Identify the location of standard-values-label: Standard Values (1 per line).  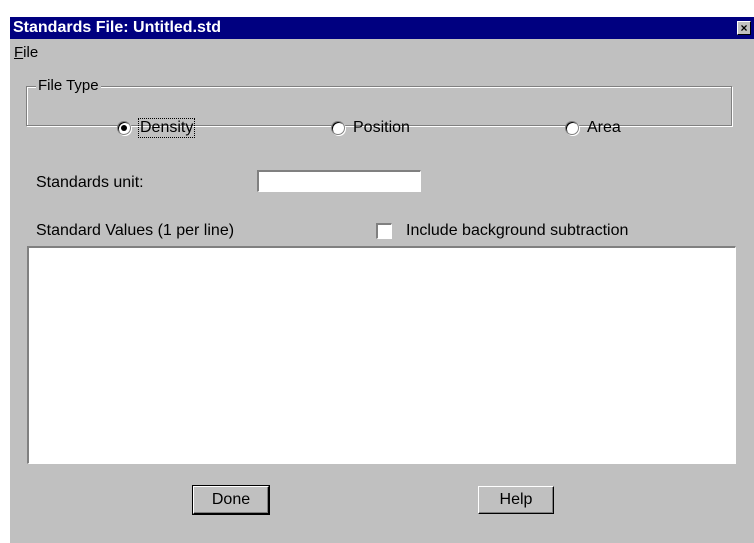
(135, 230).